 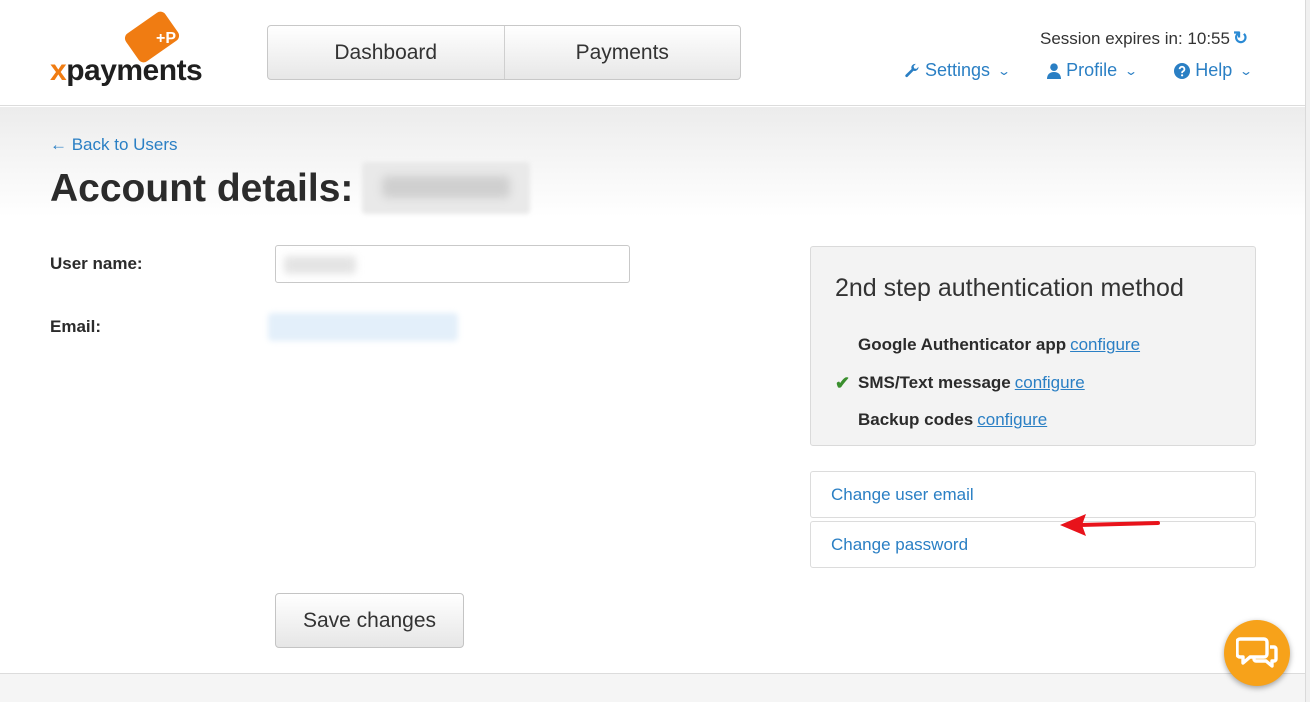 I want to click on settings-label: Settings, so click(x=958, y=70).